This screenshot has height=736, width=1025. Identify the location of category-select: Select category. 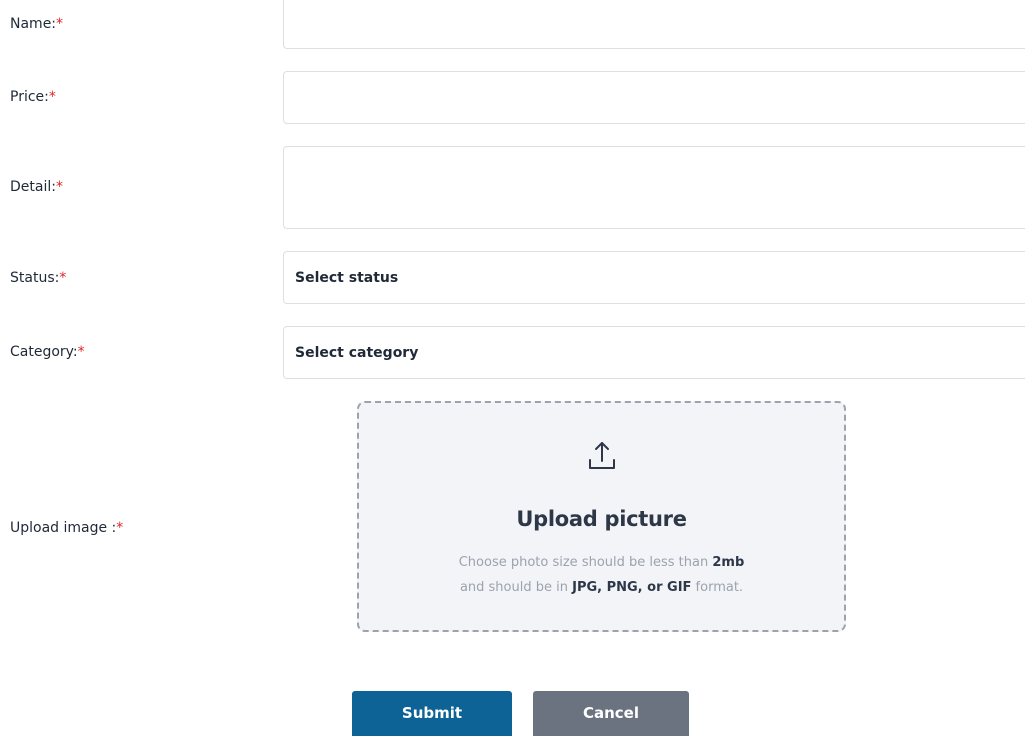
(654, 352).